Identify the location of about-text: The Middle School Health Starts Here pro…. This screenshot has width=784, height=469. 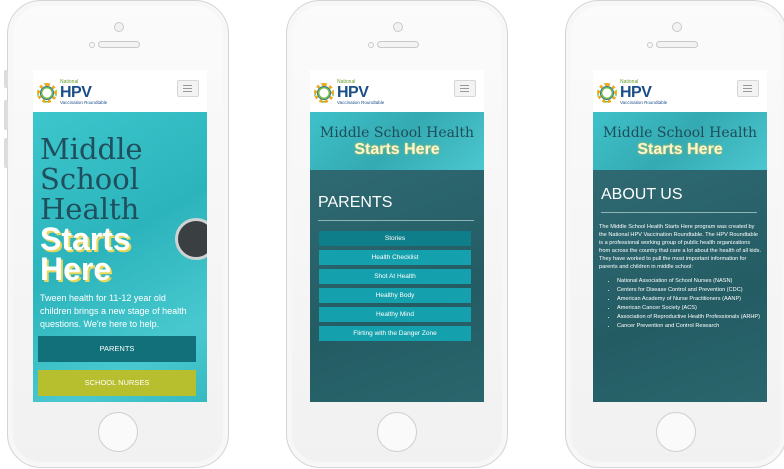
(680, 276).